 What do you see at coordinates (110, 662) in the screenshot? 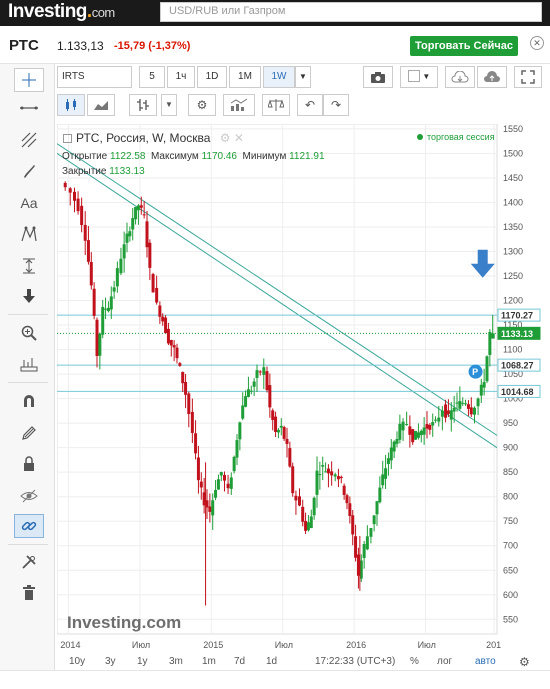
I see `range-3y: 3y` at bounding box center [110, 662].